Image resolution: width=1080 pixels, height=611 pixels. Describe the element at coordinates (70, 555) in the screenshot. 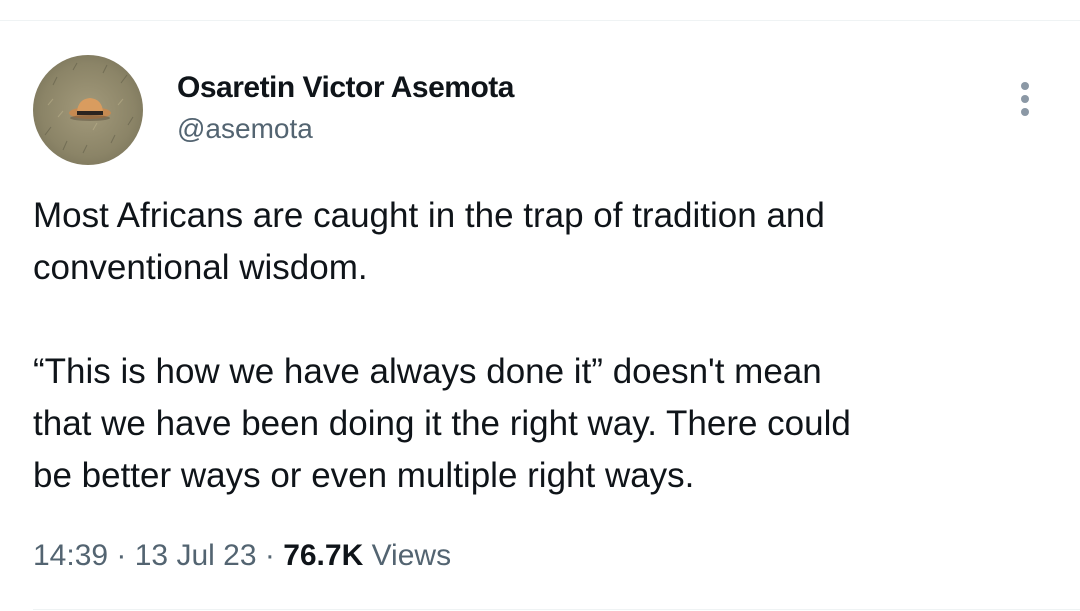

I see `tweet-time: 14:39` at that location.